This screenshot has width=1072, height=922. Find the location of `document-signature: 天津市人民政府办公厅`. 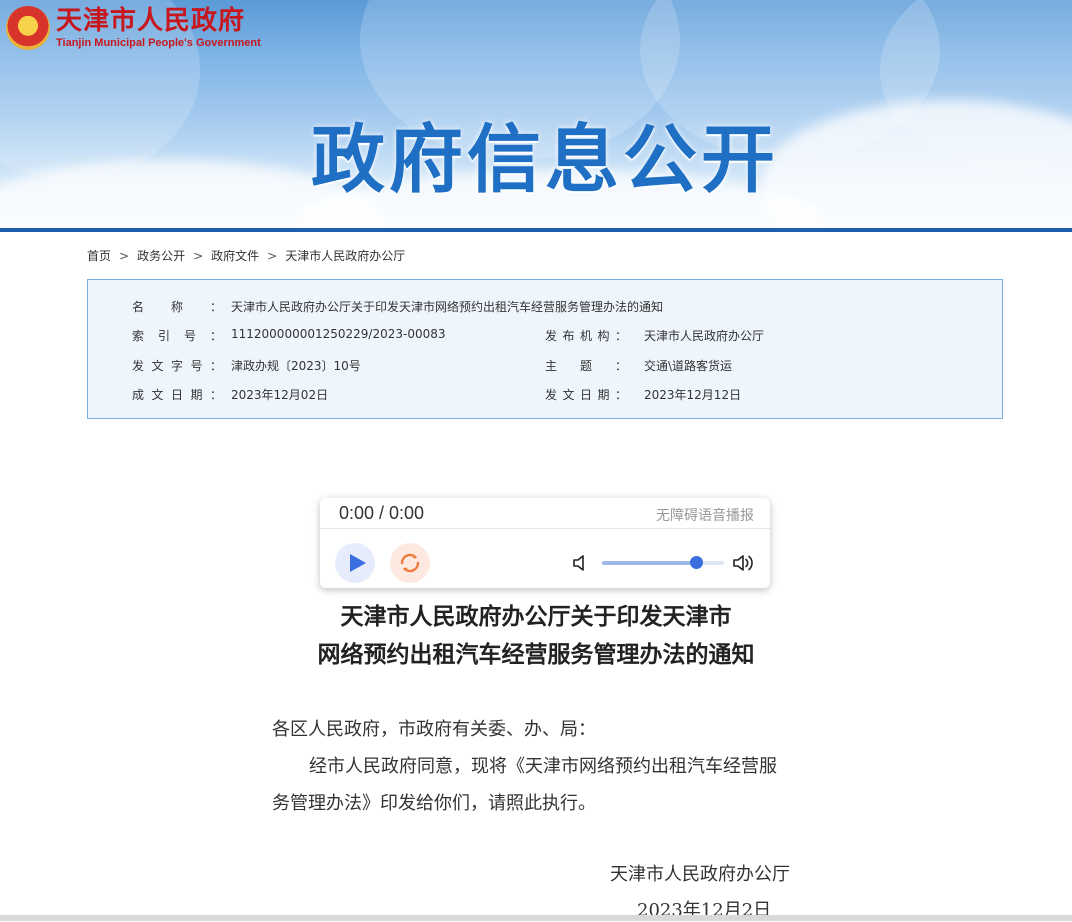

document-signature: 天津市人民政府办公厅 is located at coordinates (700, 874).